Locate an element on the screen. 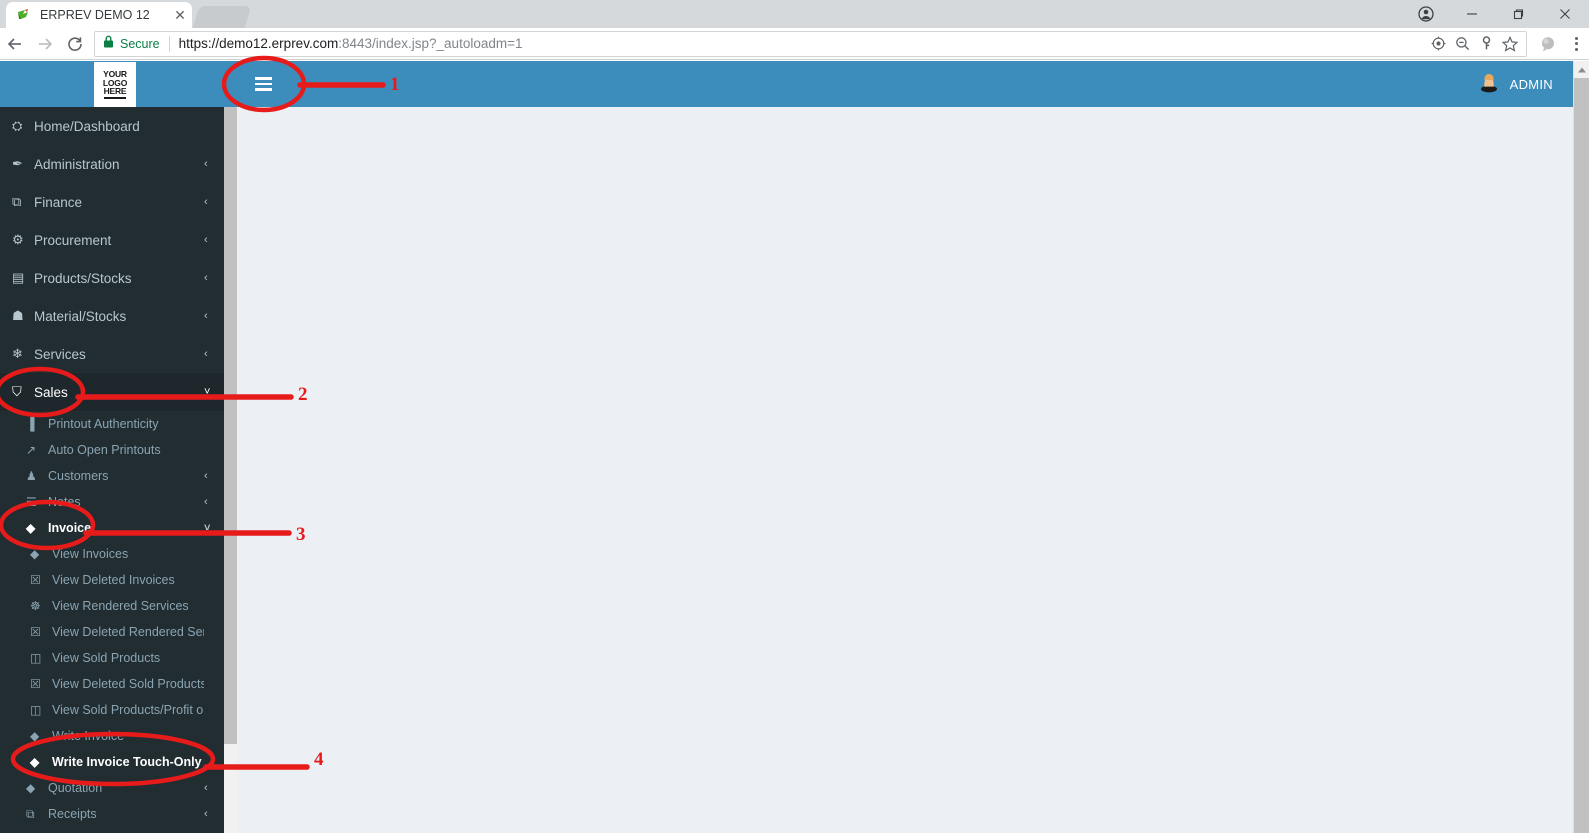  profile-icon is located at coordinates (1426, 14).